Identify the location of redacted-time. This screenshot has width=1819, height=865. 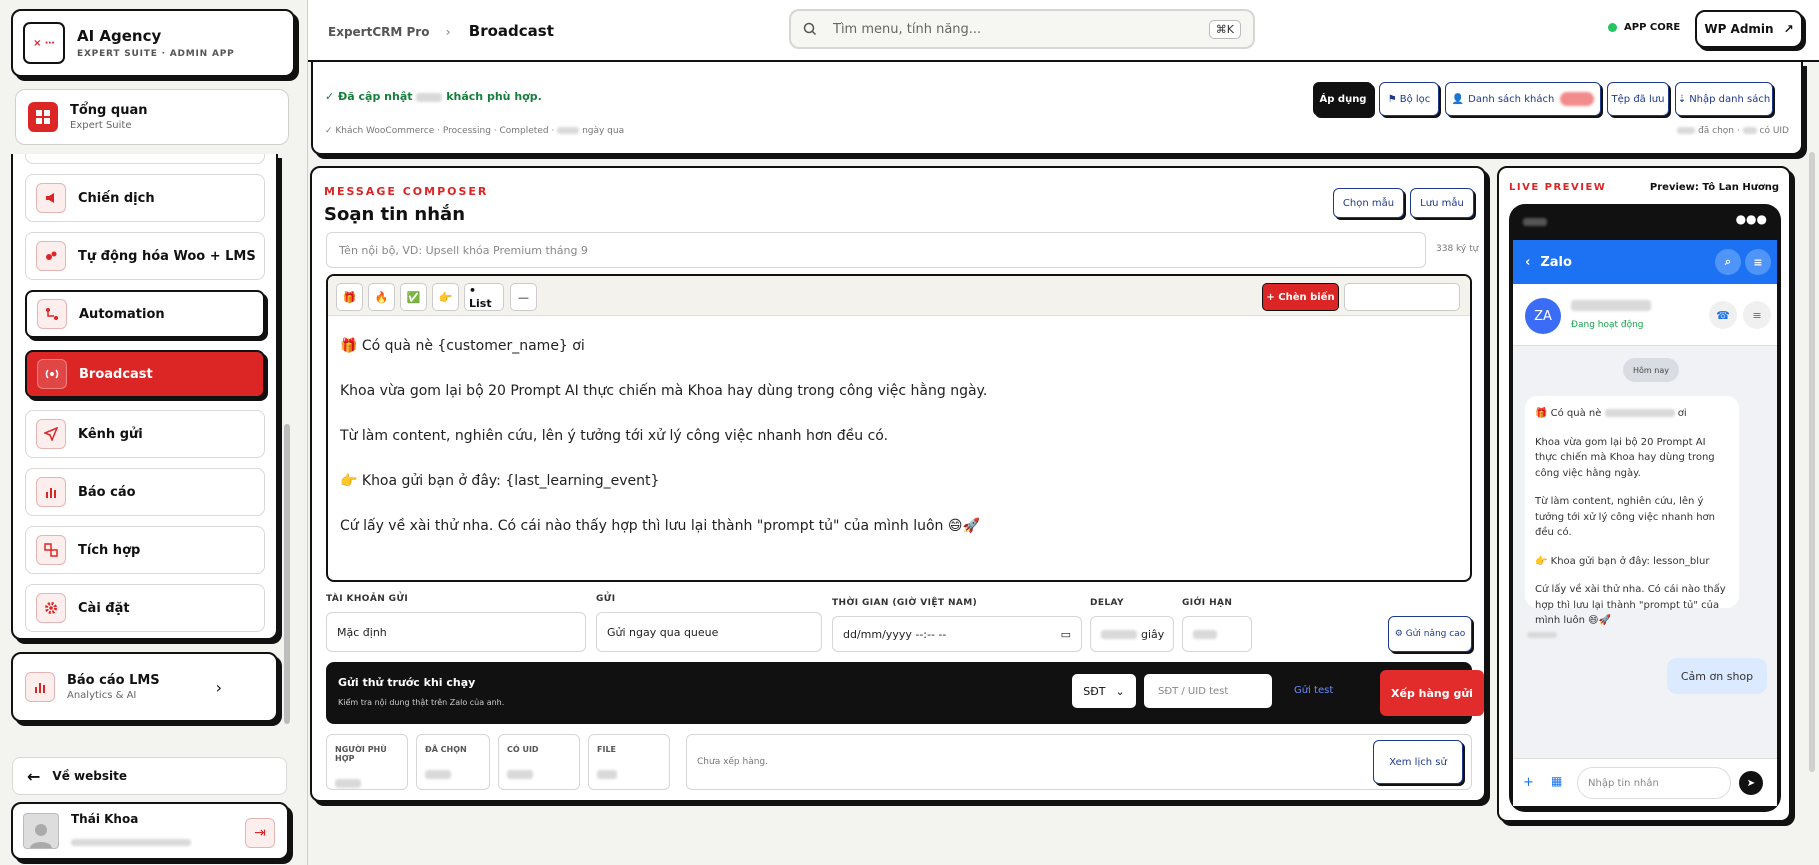
(1535, 222).